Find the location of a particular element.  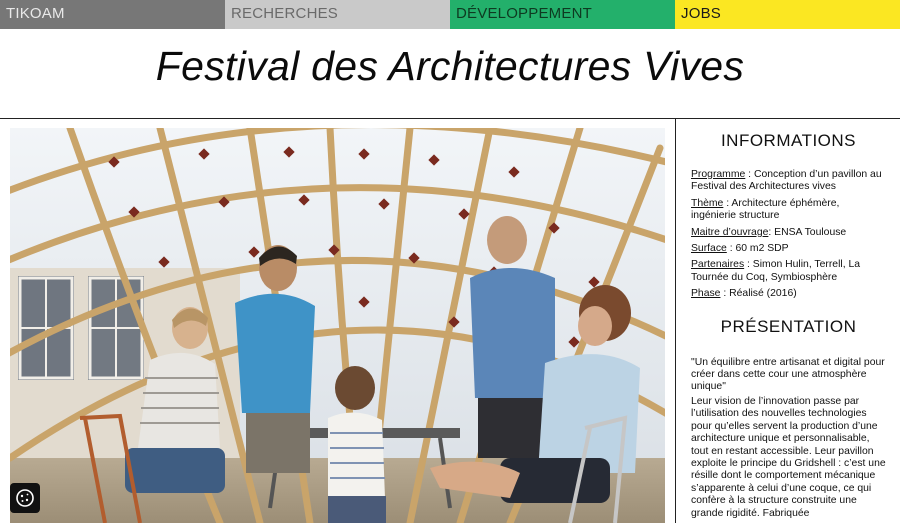

cookie-icon is located at coordinates (25, 498).